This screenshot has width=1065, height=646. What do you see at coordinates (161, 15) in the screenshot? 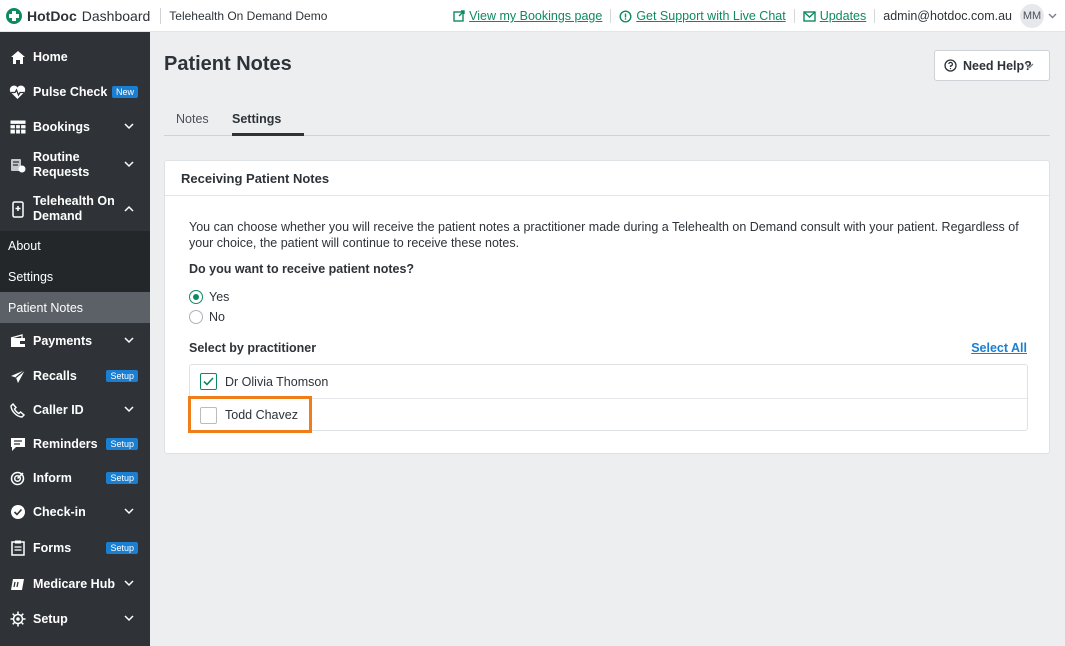
I see `header-divider` at bounding box center [161, 15].